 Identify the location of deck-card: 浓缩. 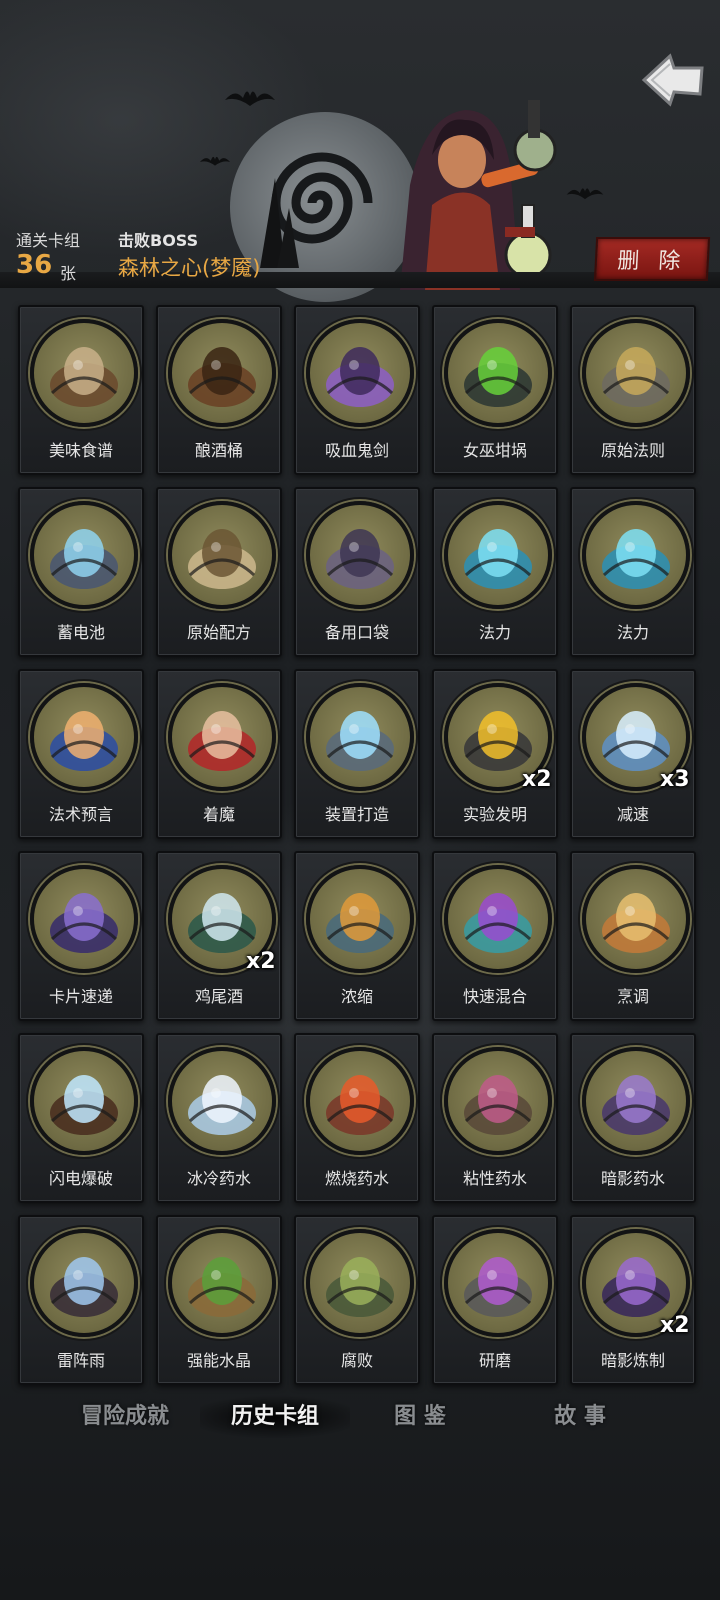
(357, 936).